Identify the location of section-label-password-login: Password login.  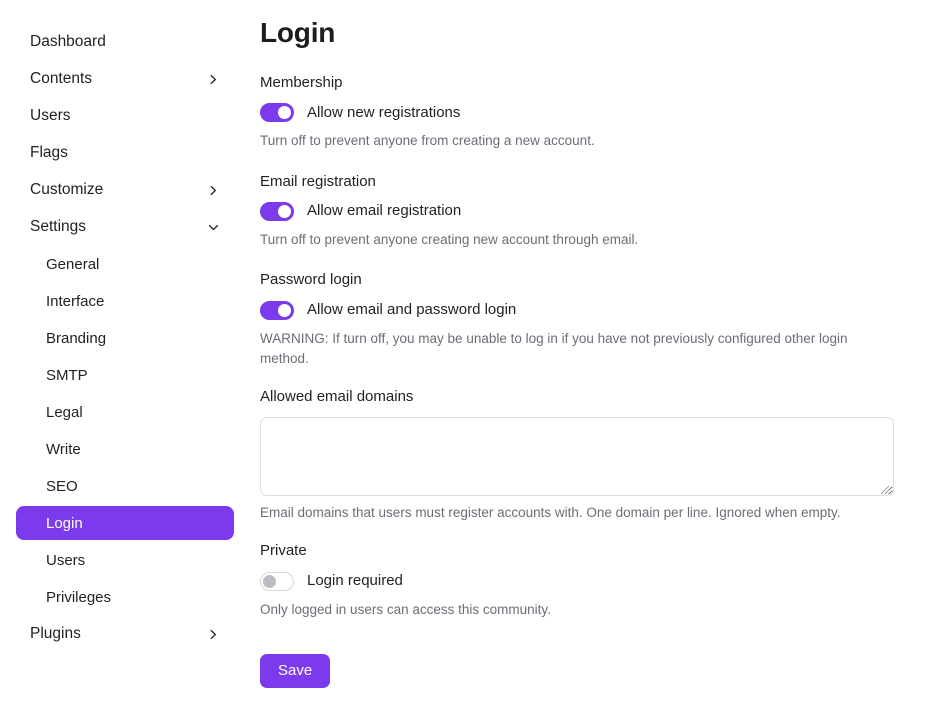
(311, 280).